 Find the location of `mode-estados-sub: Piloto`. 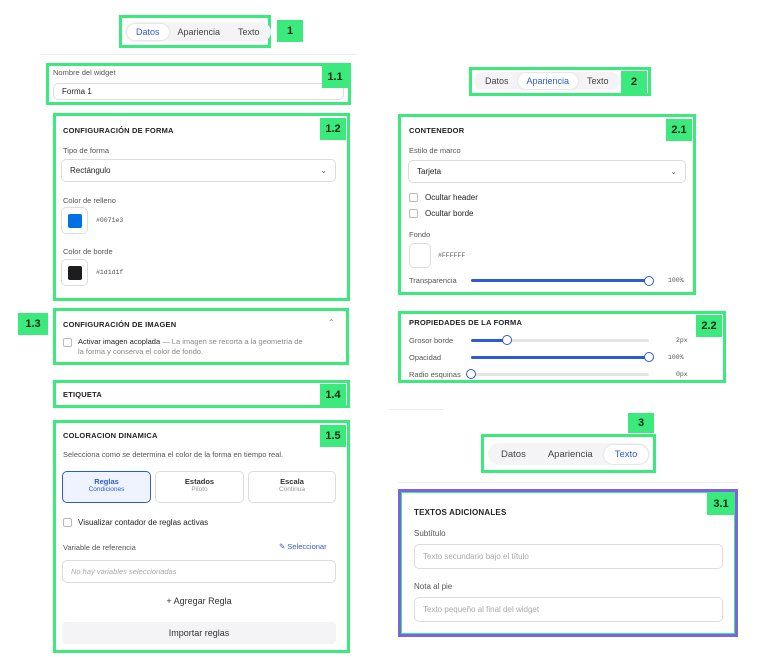

mode-estados-sub: Piloto is located at coordinates (199, 489).